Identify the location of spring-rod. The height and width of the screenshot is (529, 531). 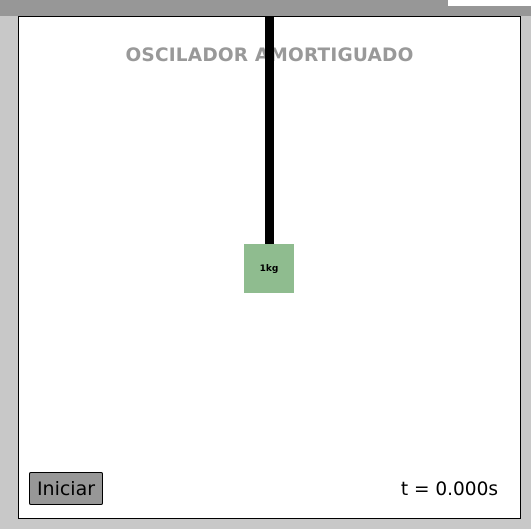
(269, 131).